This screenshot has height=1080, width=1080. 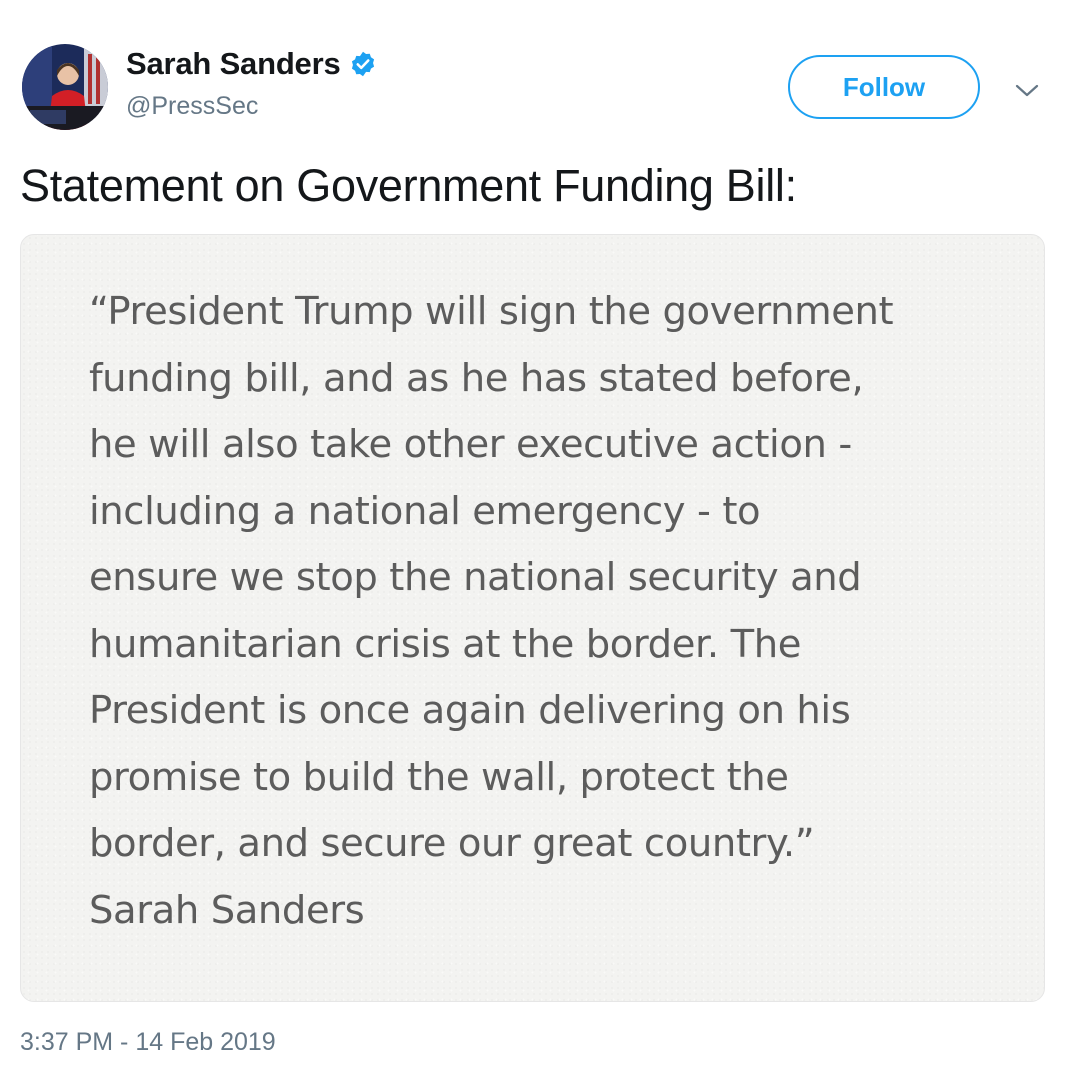 What do you see at coordinates (884, 87) in the screenshot?
I see `follow-button: Follow` at bounding box center [884, 87].